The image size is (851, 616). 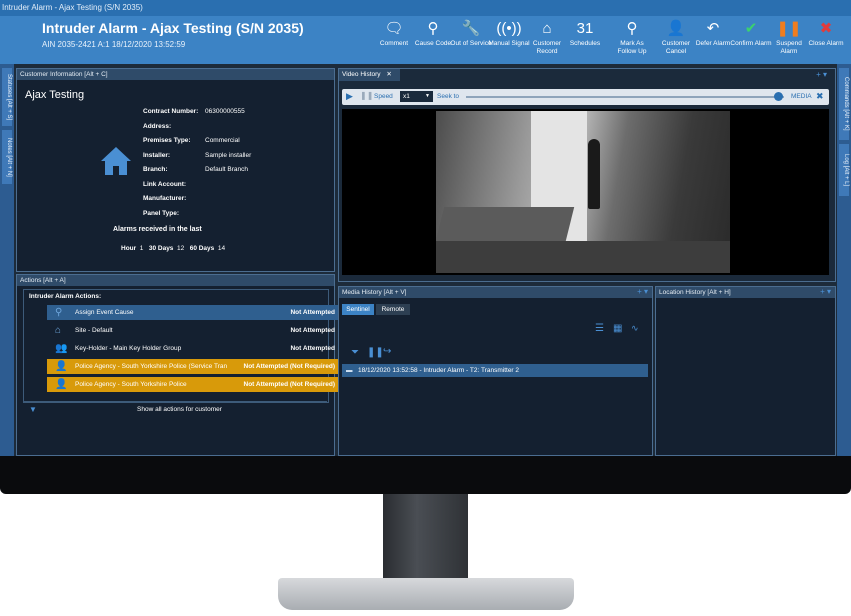 I want to click on field-label: Manufacturer:, so click(x=165, y=198).